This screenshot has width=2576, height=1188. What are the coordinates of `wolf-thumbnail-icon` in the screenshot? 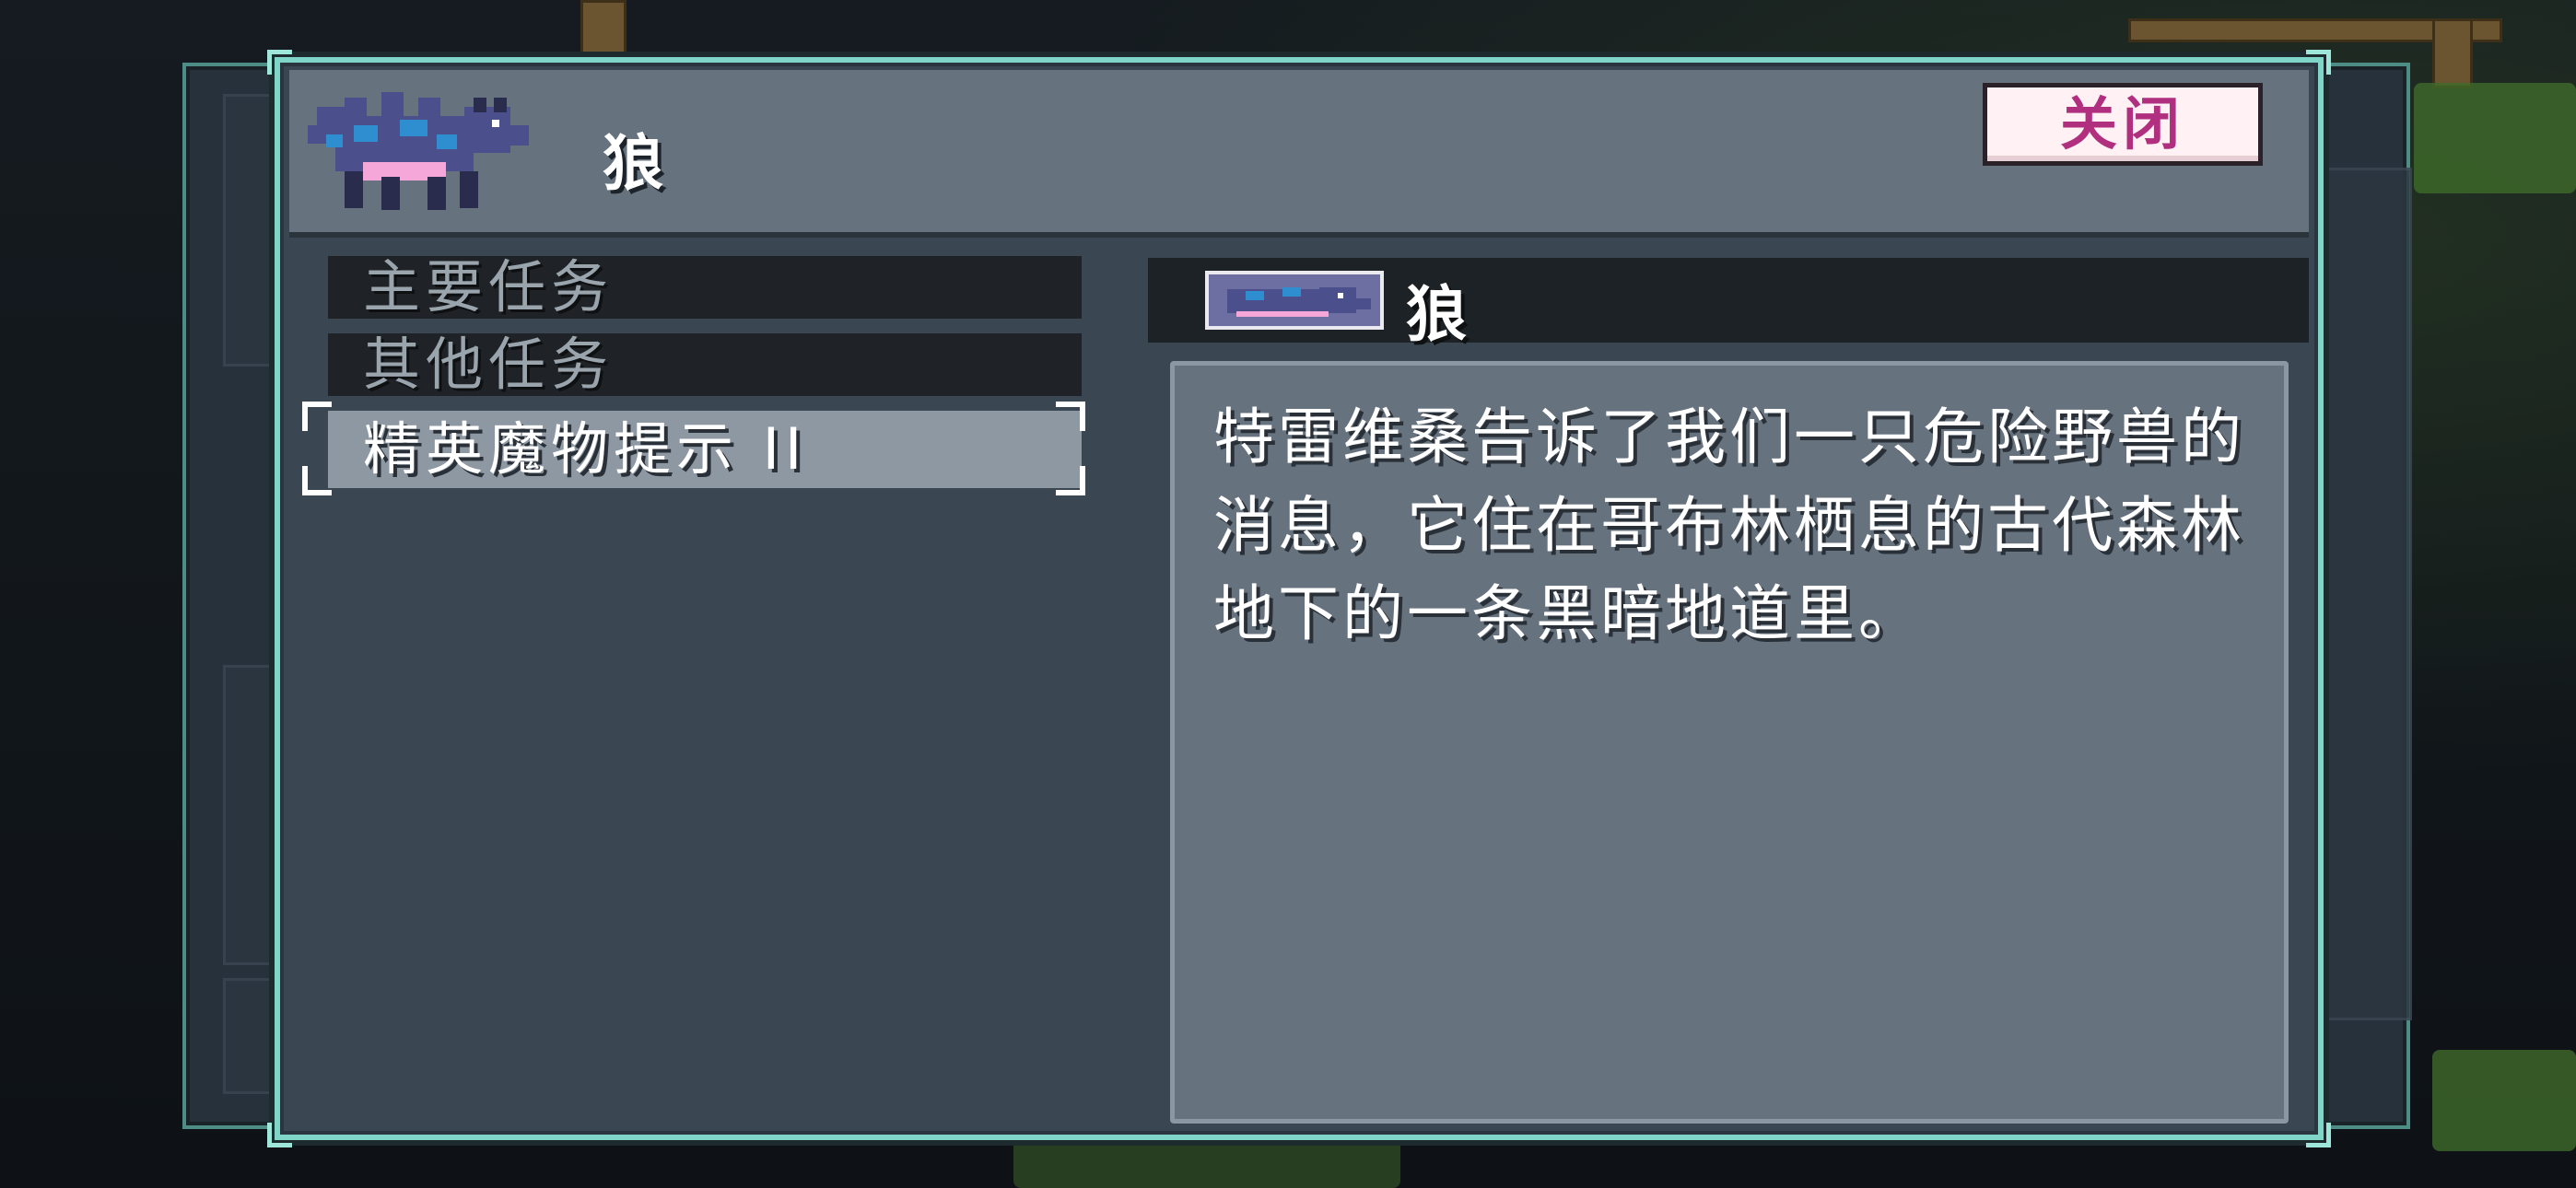 It's located at (1294, 300).